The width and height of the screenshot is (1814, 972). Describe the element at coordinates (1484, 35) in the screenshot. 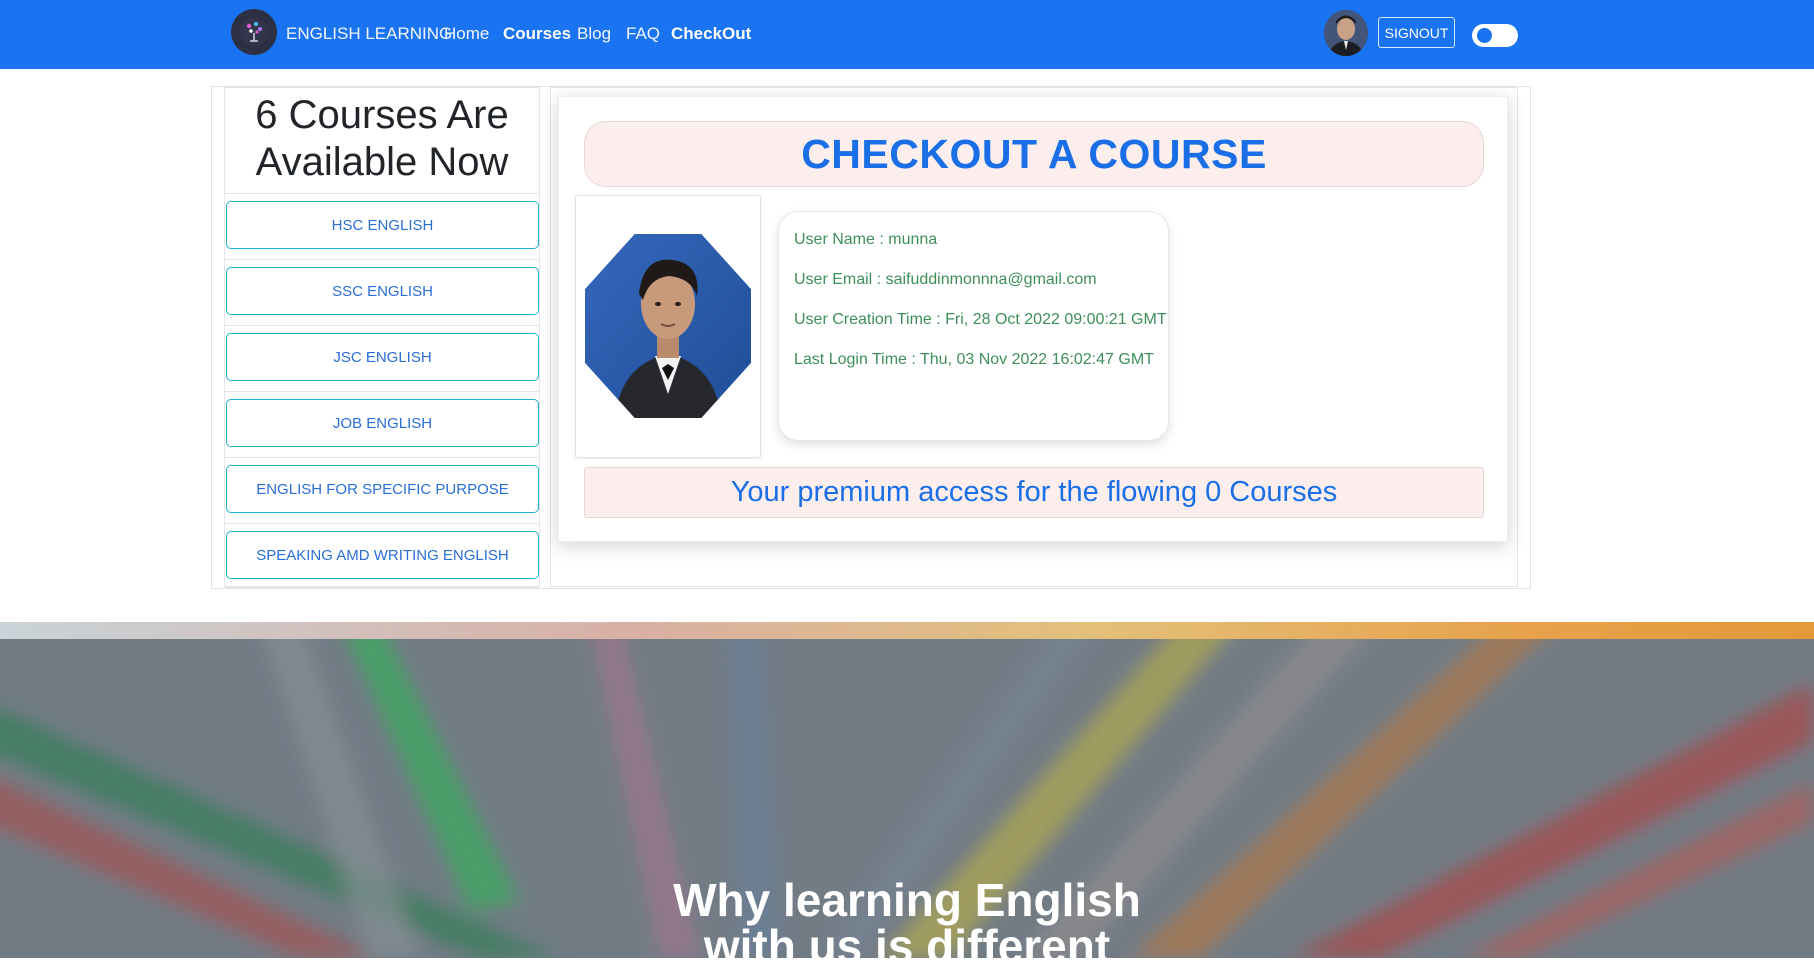

I see `toggle-knob` at that location.